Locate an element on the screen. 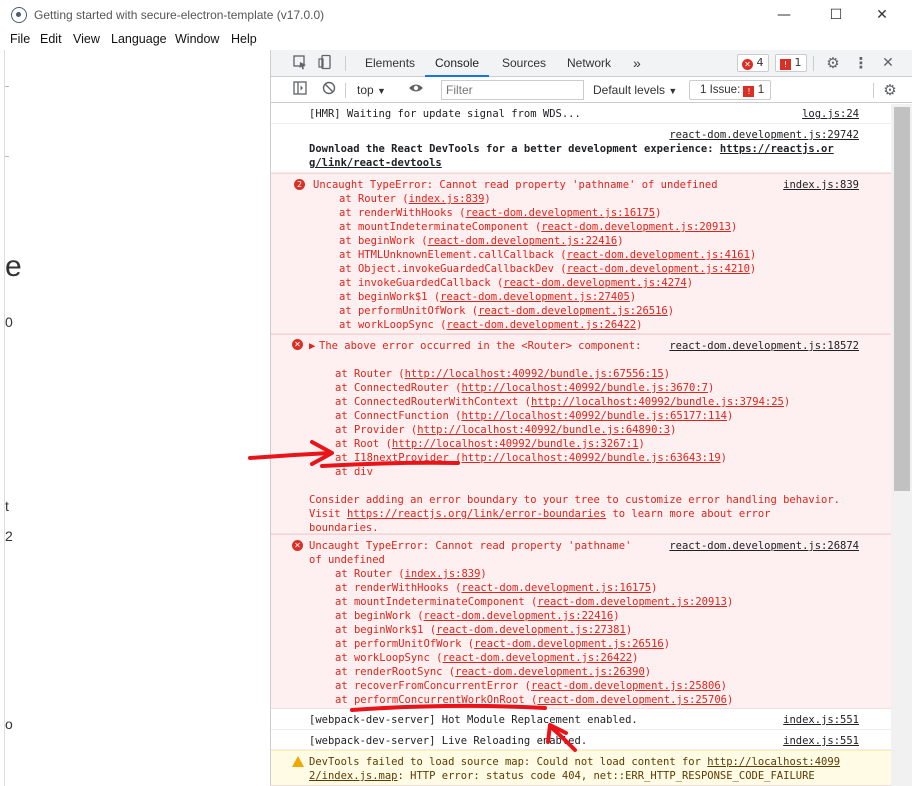 This screenshot has height=786, width=912. console-settings-gear-icon: ⚙ is located at coordinates (890, 90).